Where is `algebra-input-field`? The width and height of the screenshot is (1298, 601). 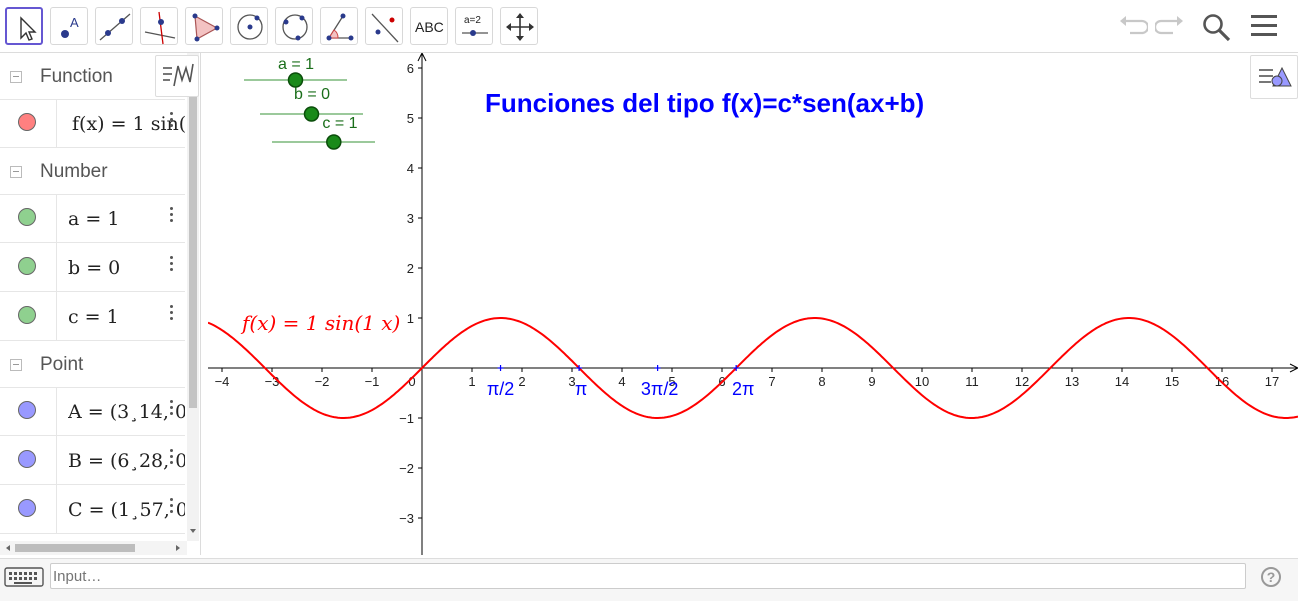
algebra-input-field is located at coordinates (648, 576).